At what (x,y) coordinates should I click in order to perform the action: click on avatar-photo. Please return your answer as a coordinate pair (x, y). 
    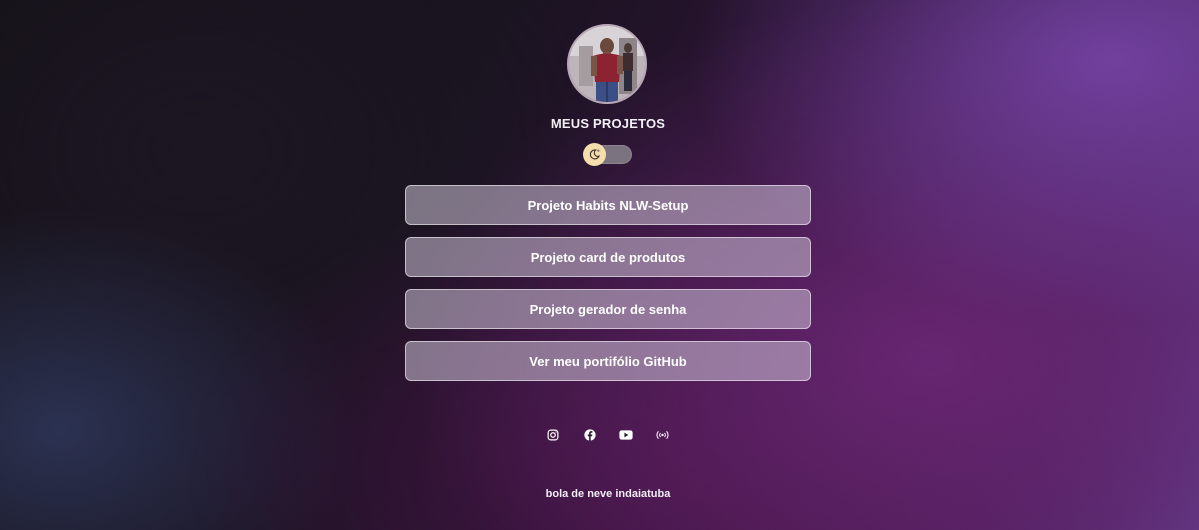
    Looking at the image, I should click on (607, 64).